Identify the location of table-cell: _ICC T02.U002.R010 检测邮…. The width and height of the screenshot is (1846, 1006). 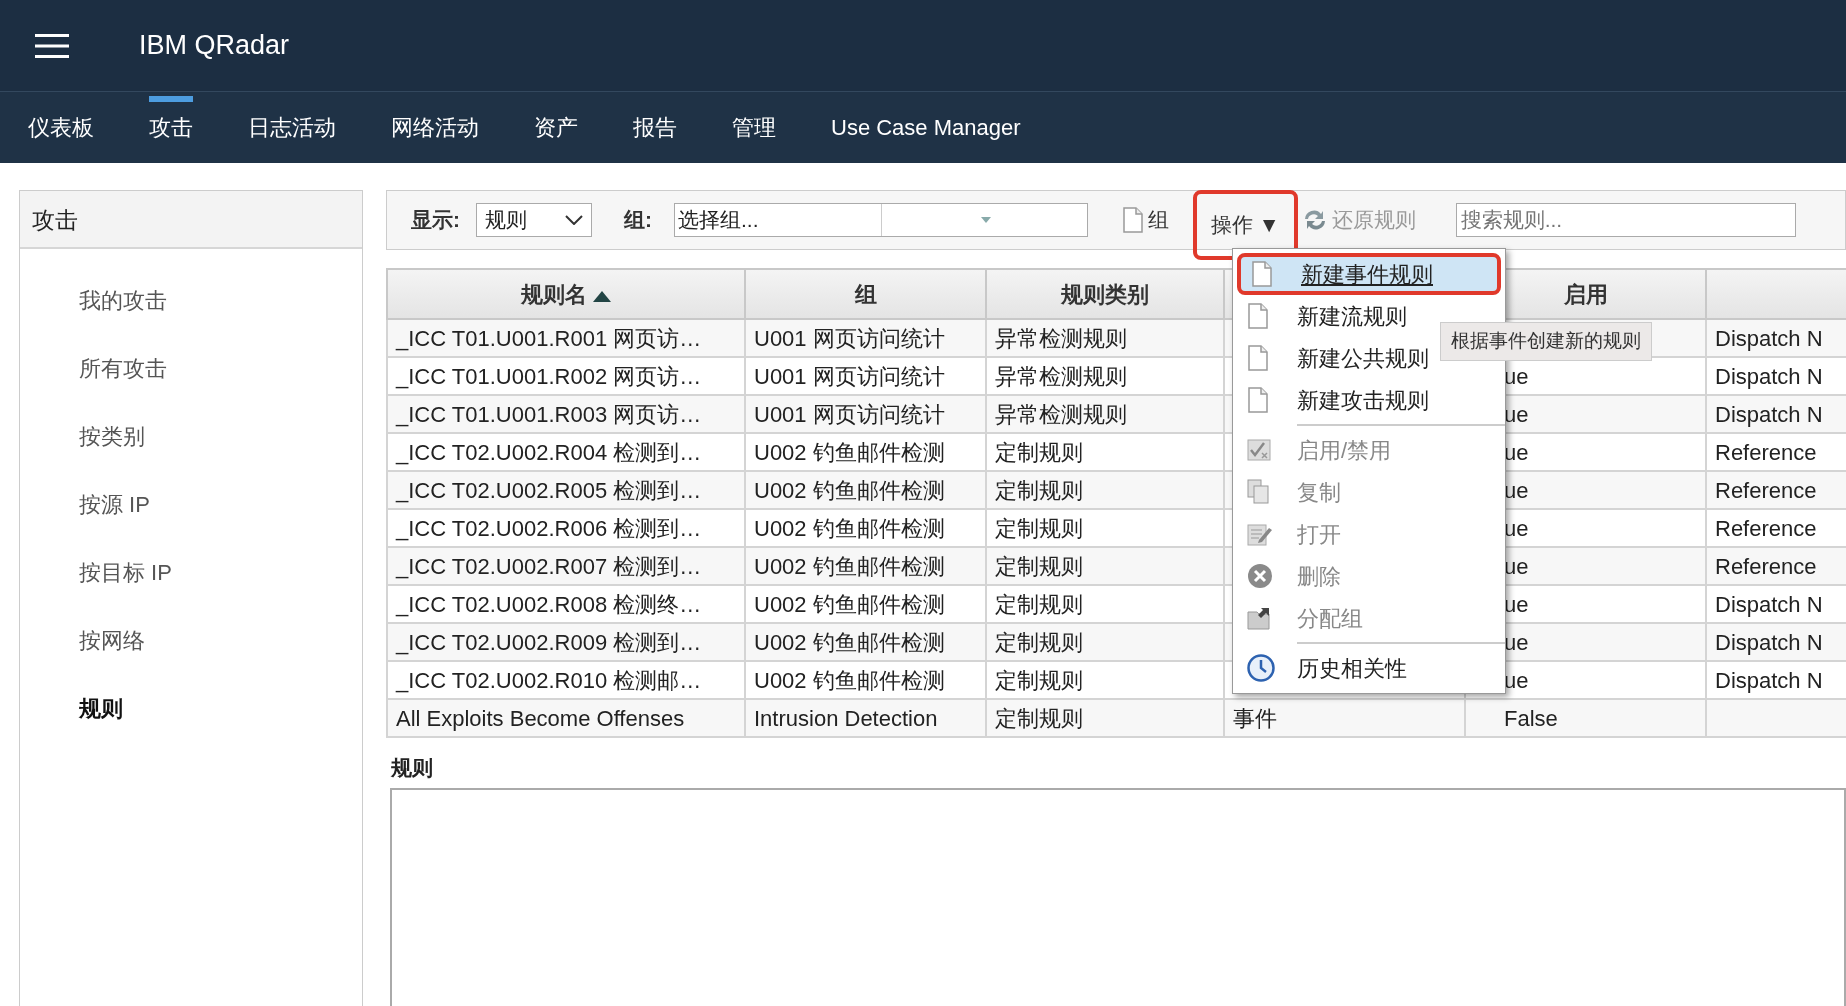
(549, 680).